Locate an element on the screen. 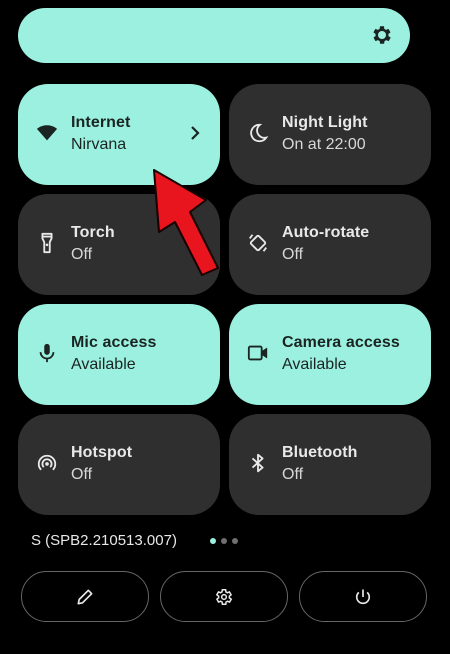  build-number: S (SPB2.210513.007) is located at coordinates (104, 540).